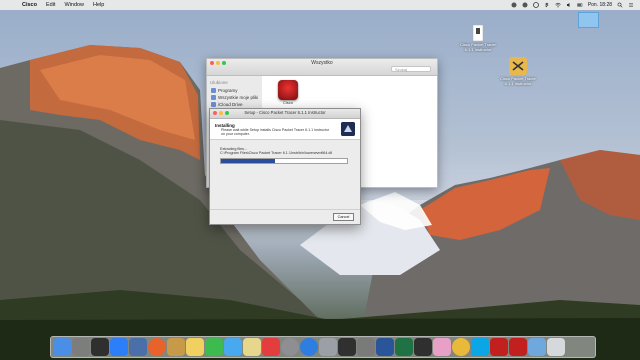 The height and width of the screenshot is (360, 640). I want to click on calendar-icon, so click(271, 347).